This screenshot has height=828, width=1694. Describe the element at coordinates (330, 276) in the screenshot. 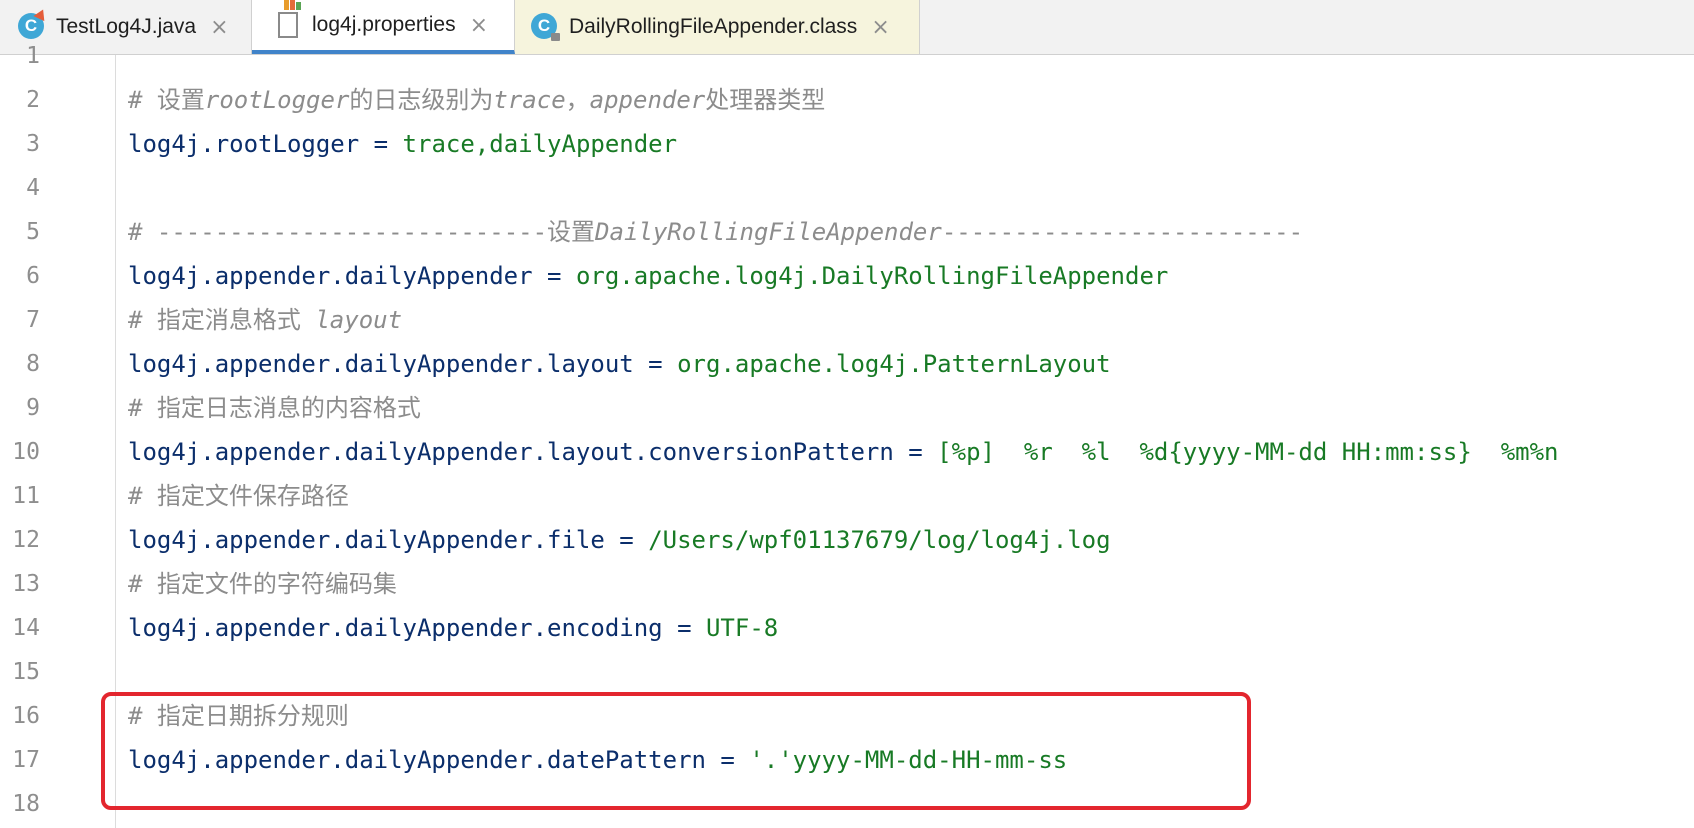

I see `property-key: log4j.appender.dailyAppender` at that location.